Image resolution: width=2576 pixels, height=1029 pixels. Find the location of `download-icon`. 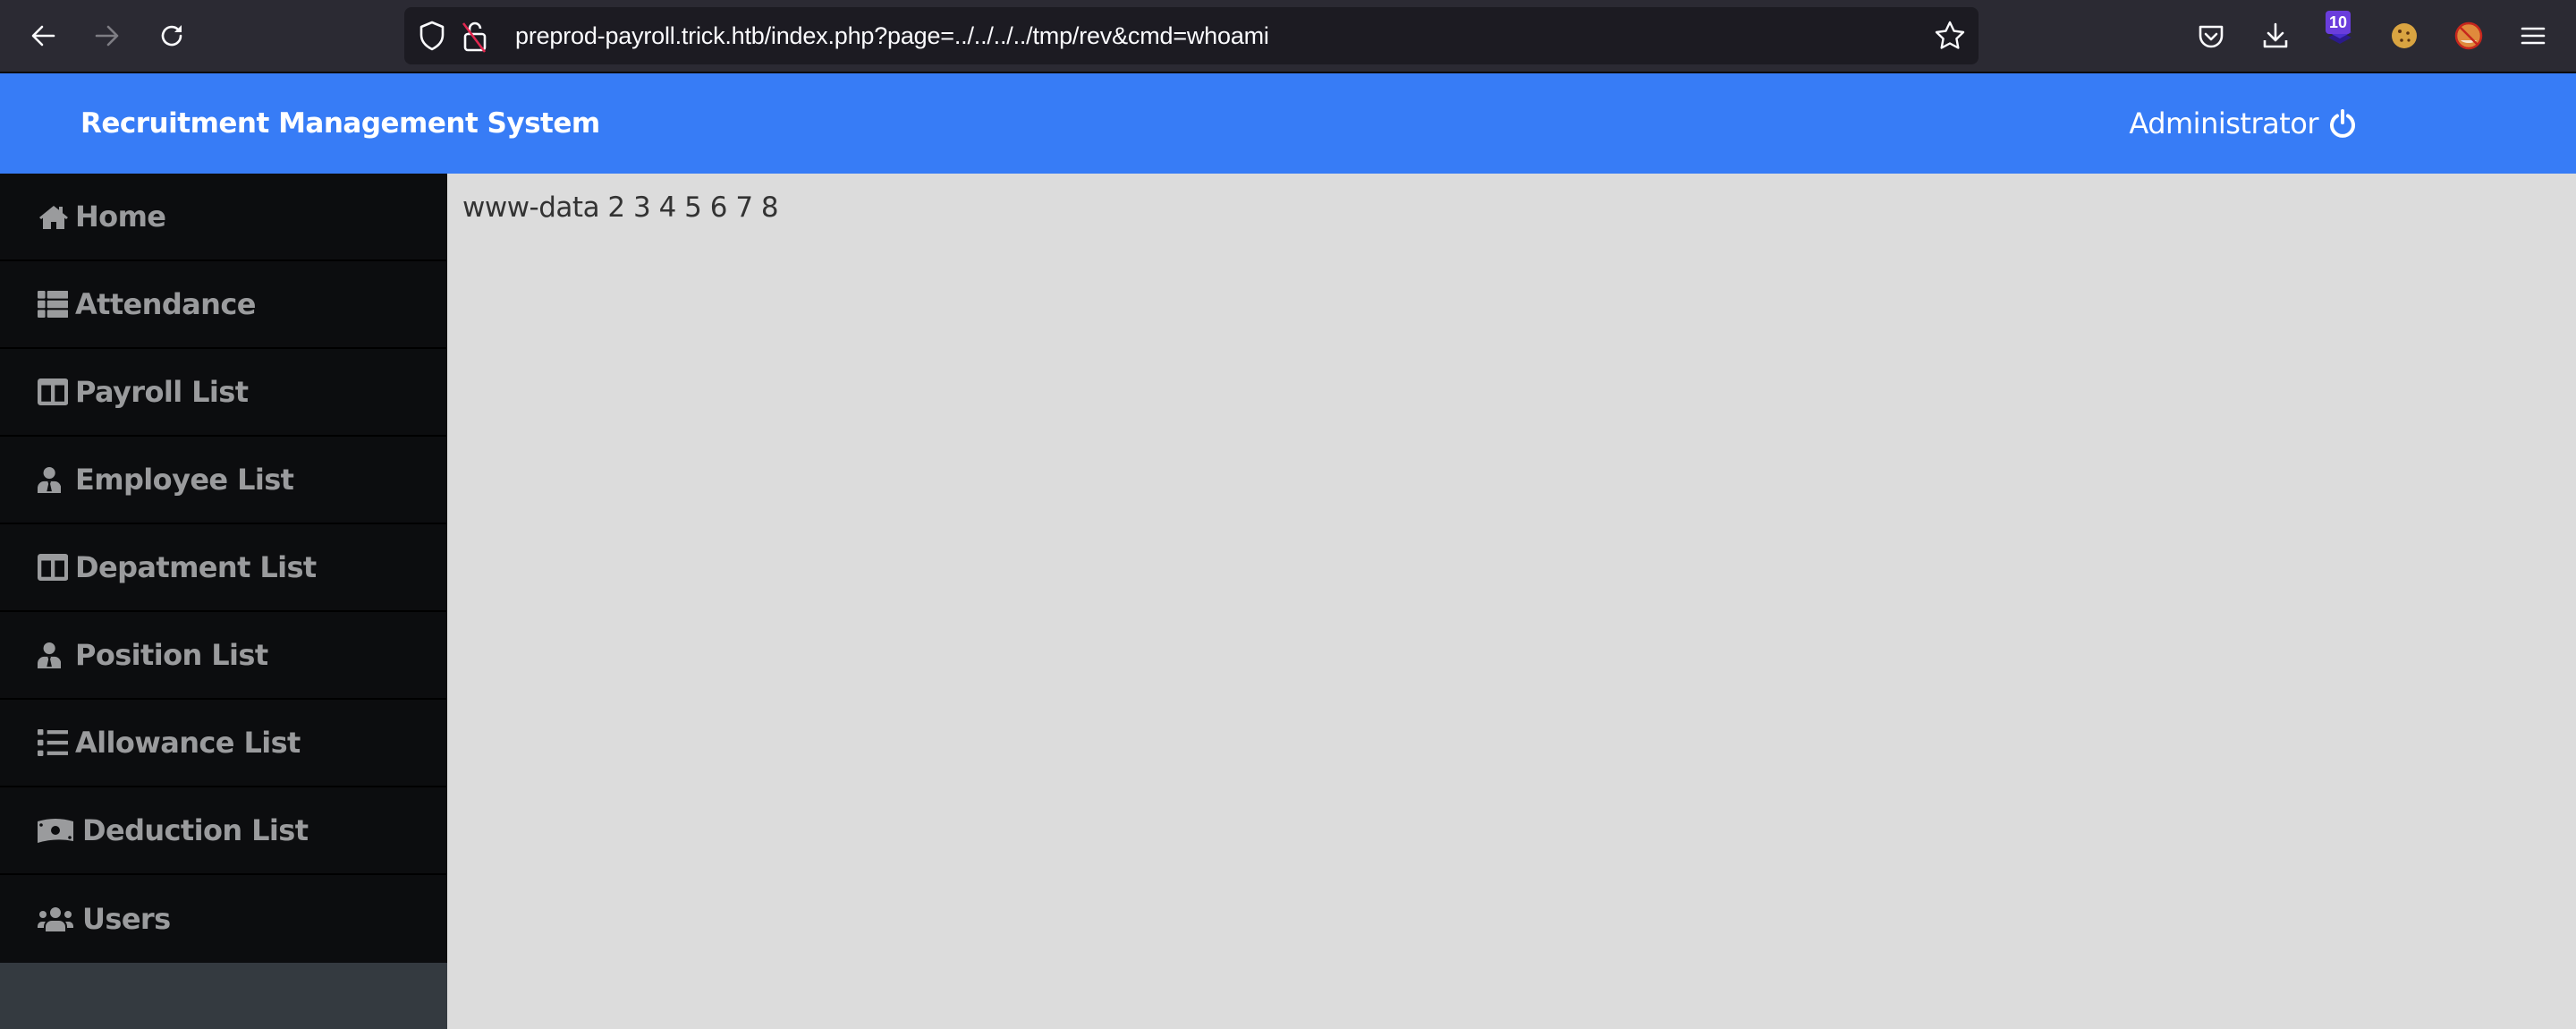

download-icon is located at coordinates (2275, 35).